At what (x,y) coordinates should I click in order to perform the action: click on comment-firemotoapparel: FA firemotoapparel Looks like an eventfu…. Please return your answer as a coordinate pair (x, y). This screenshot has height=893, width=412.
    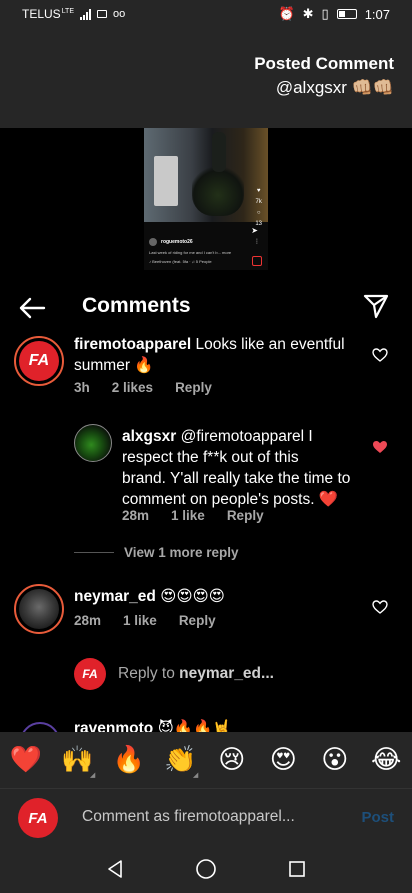
    Looking at the image, I should click on (206, 369).